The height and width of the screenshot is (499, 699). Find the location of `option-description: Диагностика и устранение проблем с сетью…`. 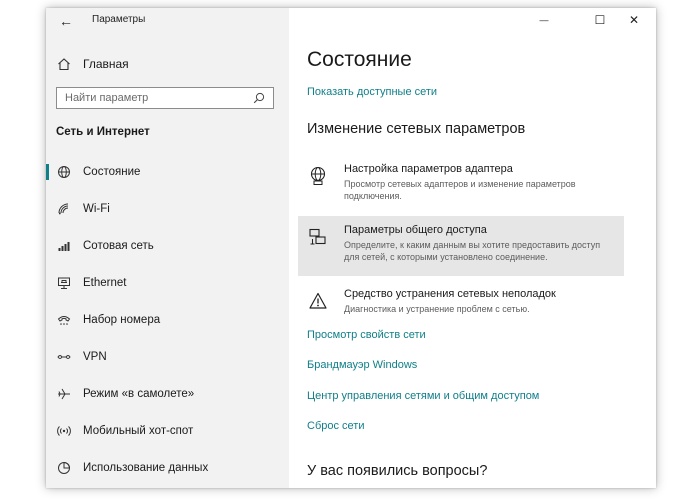

option-description: Диагностика и устранение проблем с сетью… is located at coordinates (437, 309).